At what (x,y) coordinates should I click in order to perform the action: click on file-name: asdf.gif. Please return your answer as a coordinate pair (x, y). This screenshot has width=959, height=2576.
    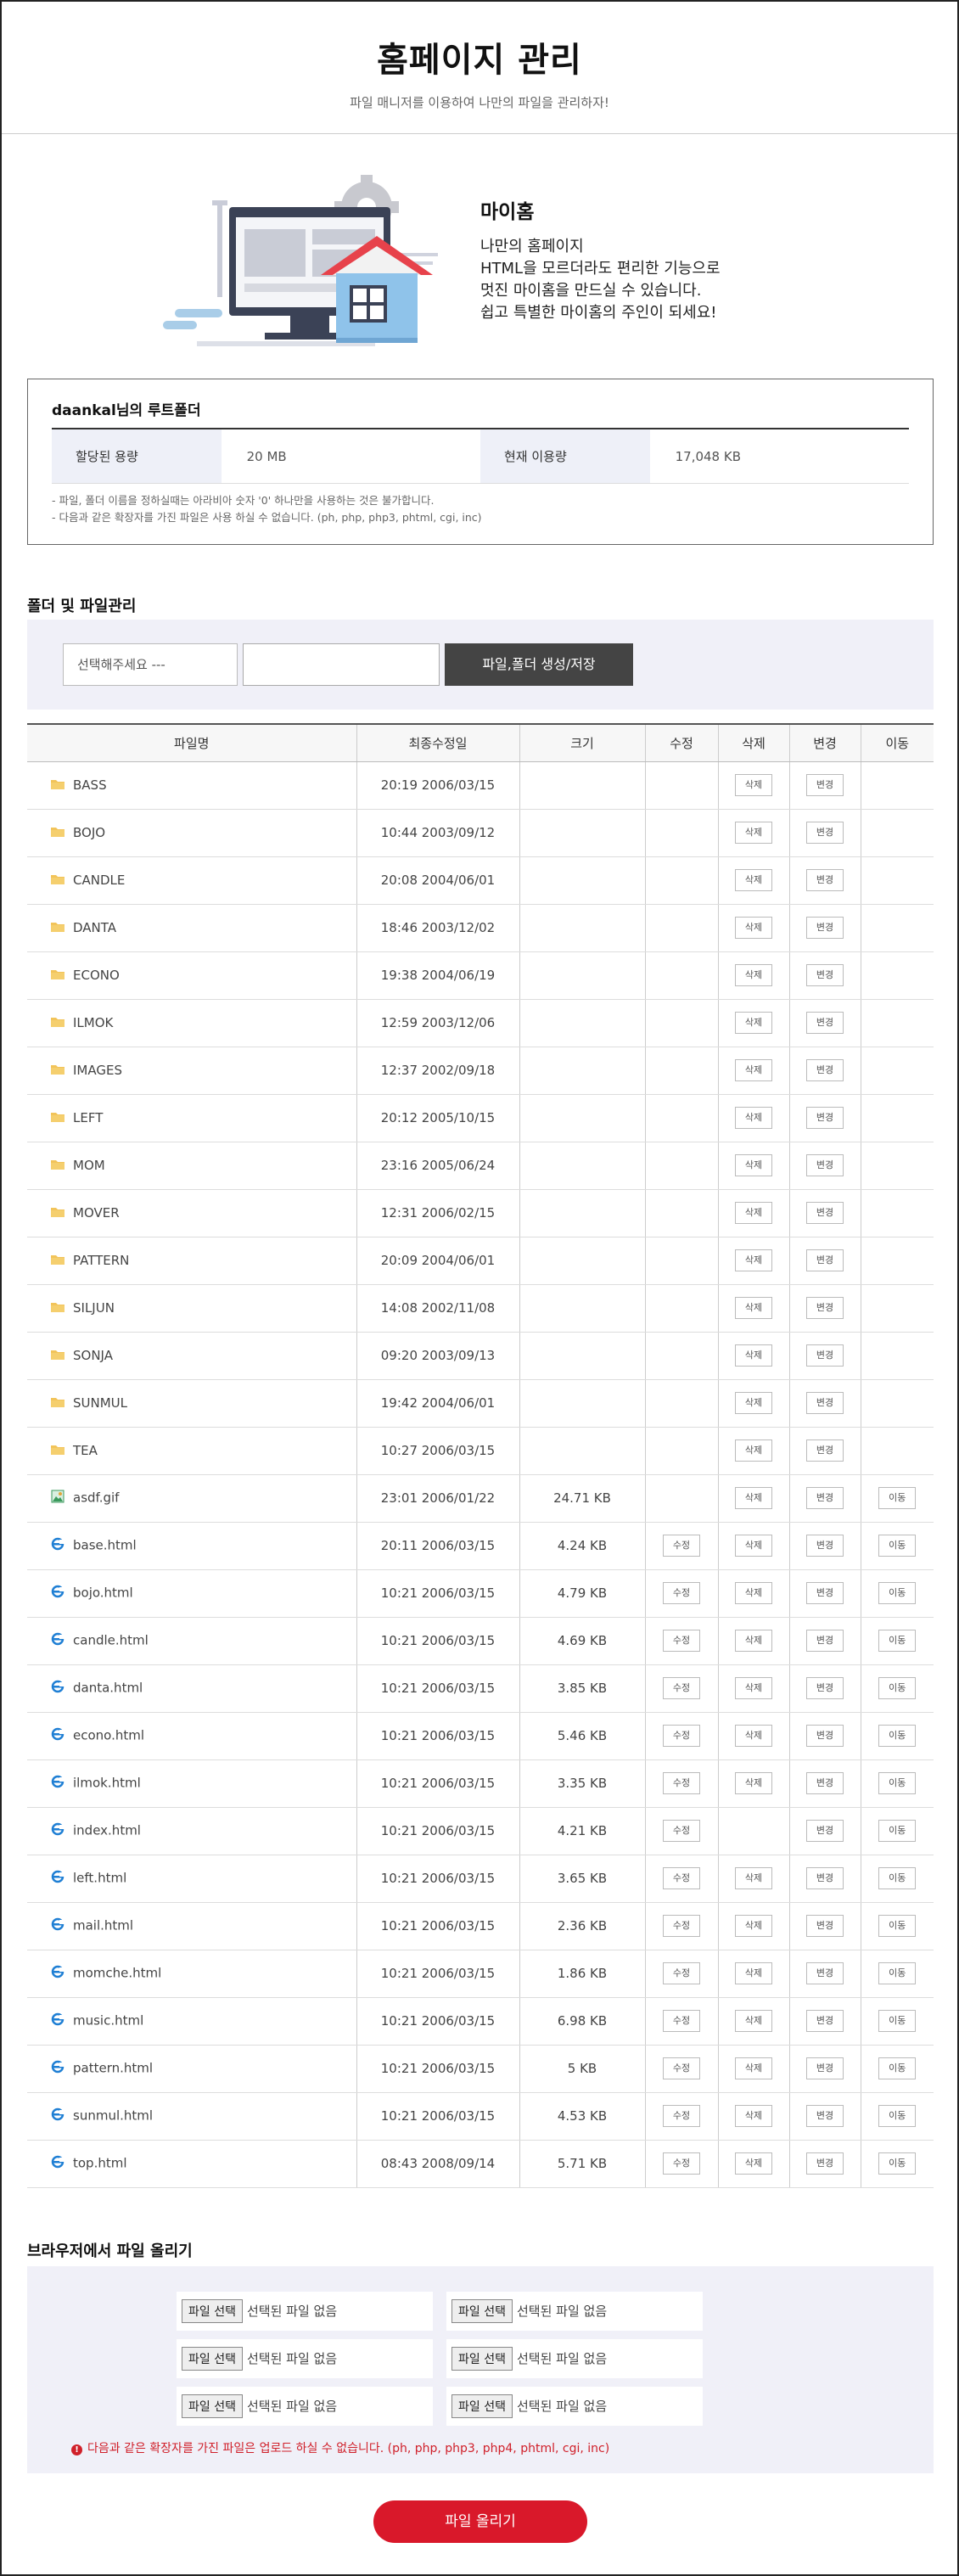
    Looking at the image, I should click on (96, 1498).